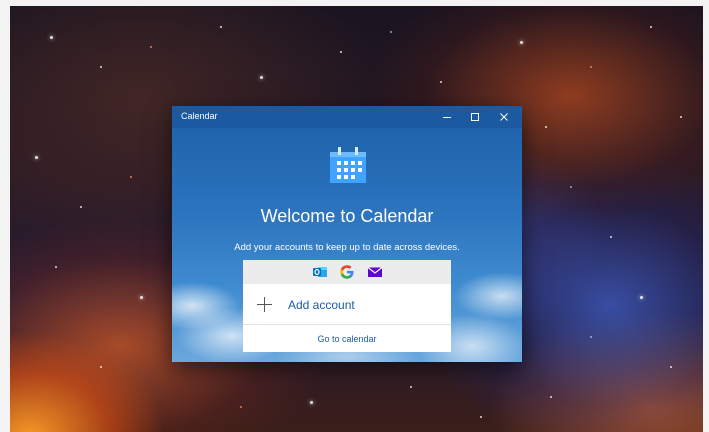 This screenshot has height=432, width=709. I want to click on google-icon, so click(347, 272).